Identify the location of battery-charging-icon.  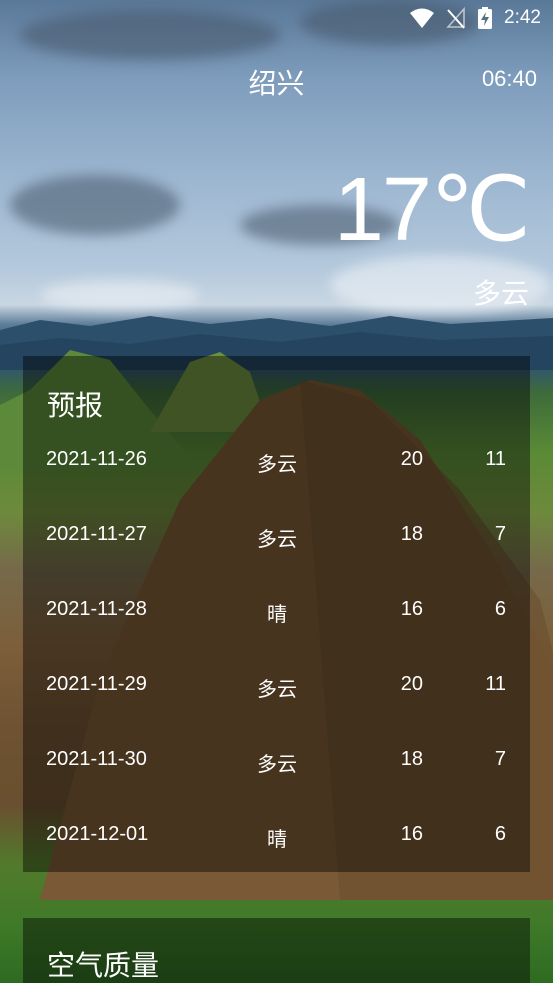
(485, 18).